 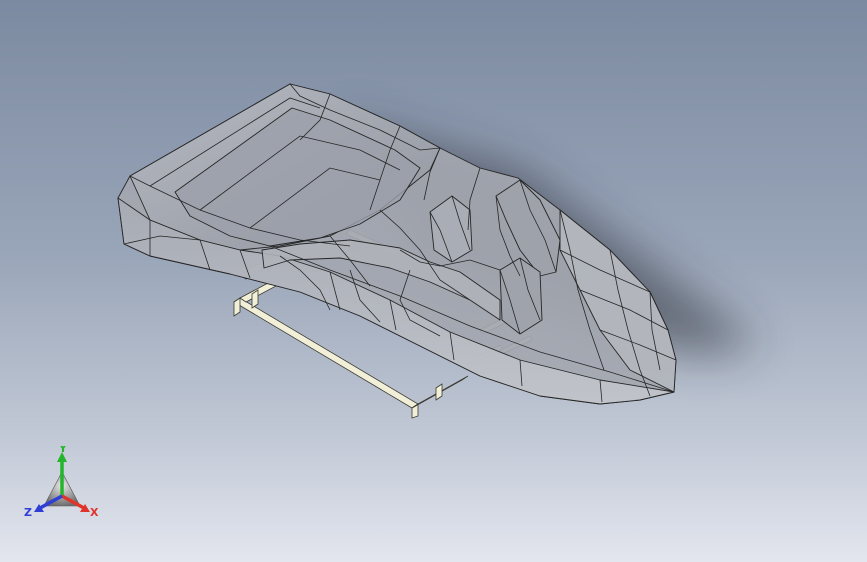 I want to click on seat-rear, so click(x=521, y=296).